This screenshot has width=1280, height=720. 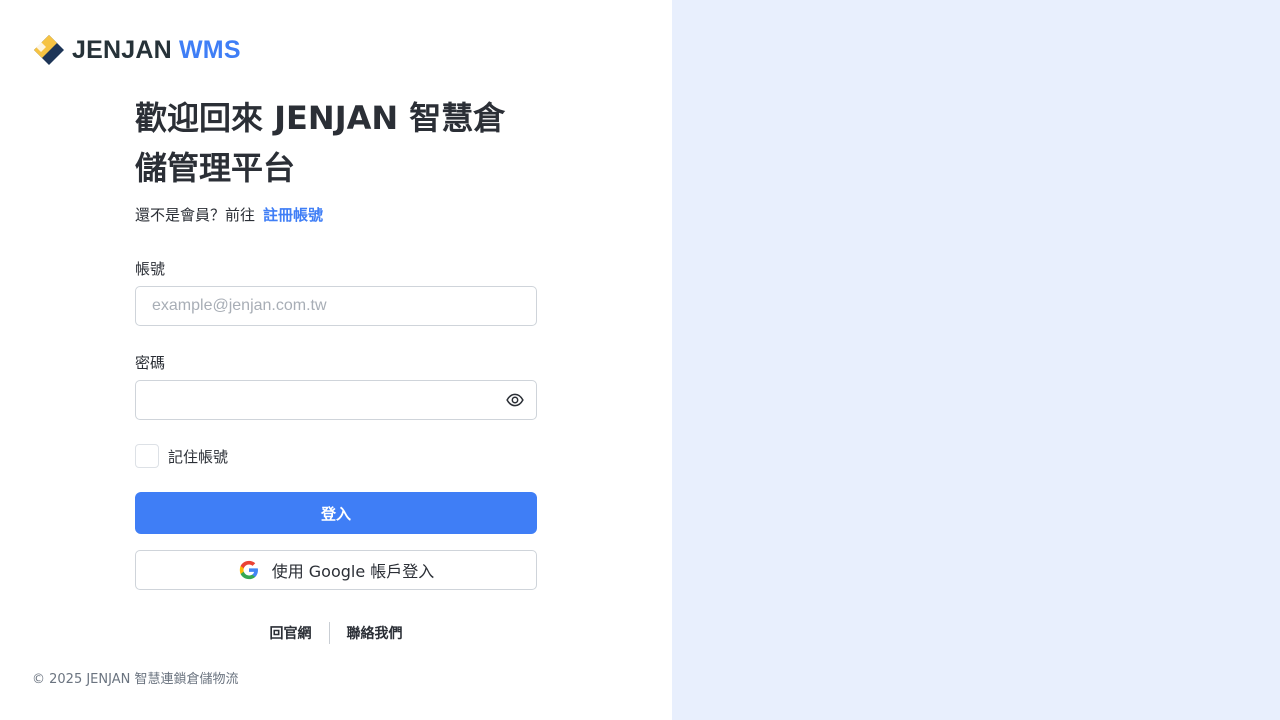 I want to click on signup-row: 還不是會員？前往 註冊帳號, so click(x=336, y=214).